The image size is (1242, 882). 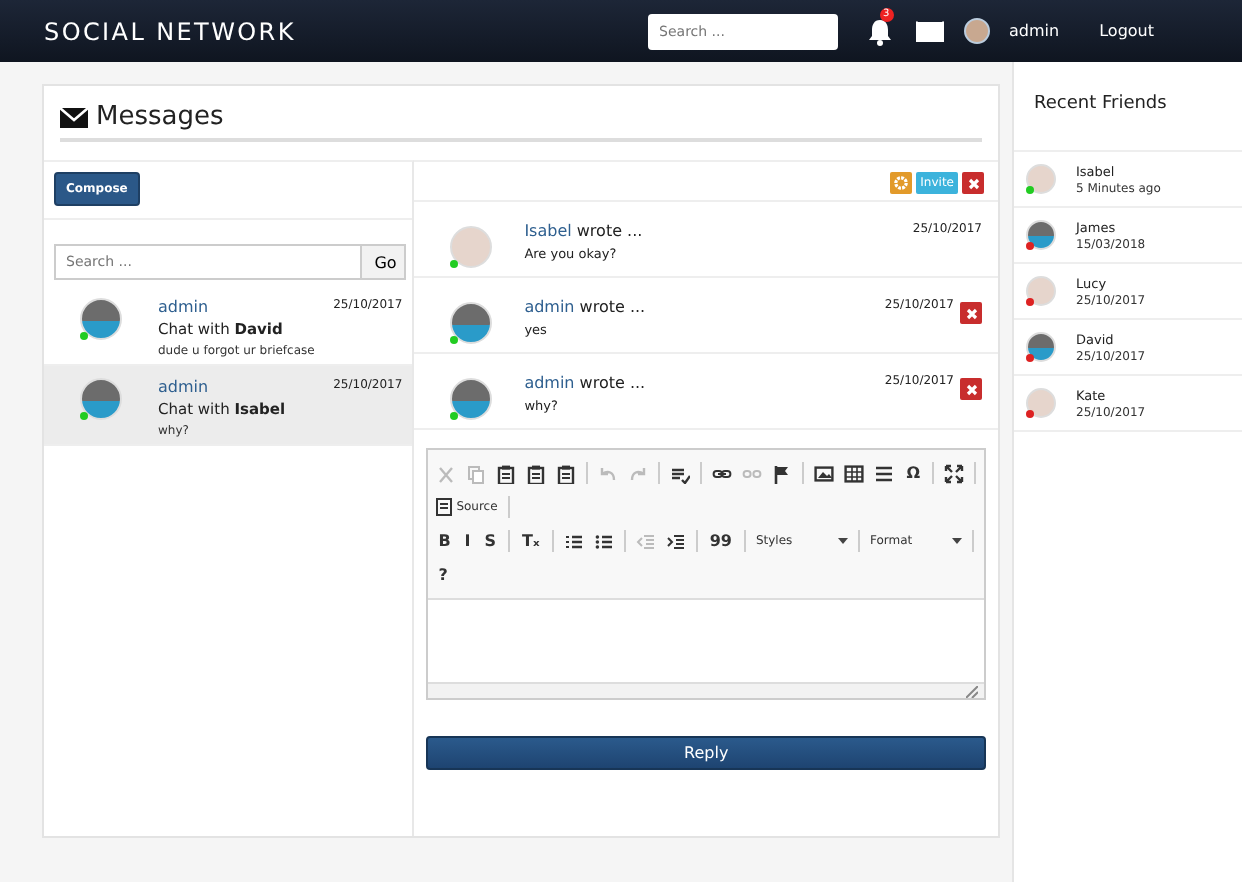 I want to click on format-button: 99, so click(x=720, y=541).